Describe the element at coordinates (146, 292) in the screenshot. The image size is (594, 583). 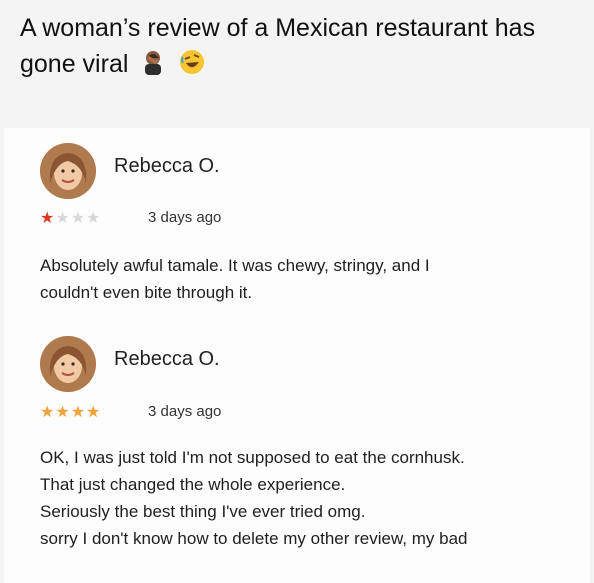
I see `review-line: couldn't even bite through it.` at that location.